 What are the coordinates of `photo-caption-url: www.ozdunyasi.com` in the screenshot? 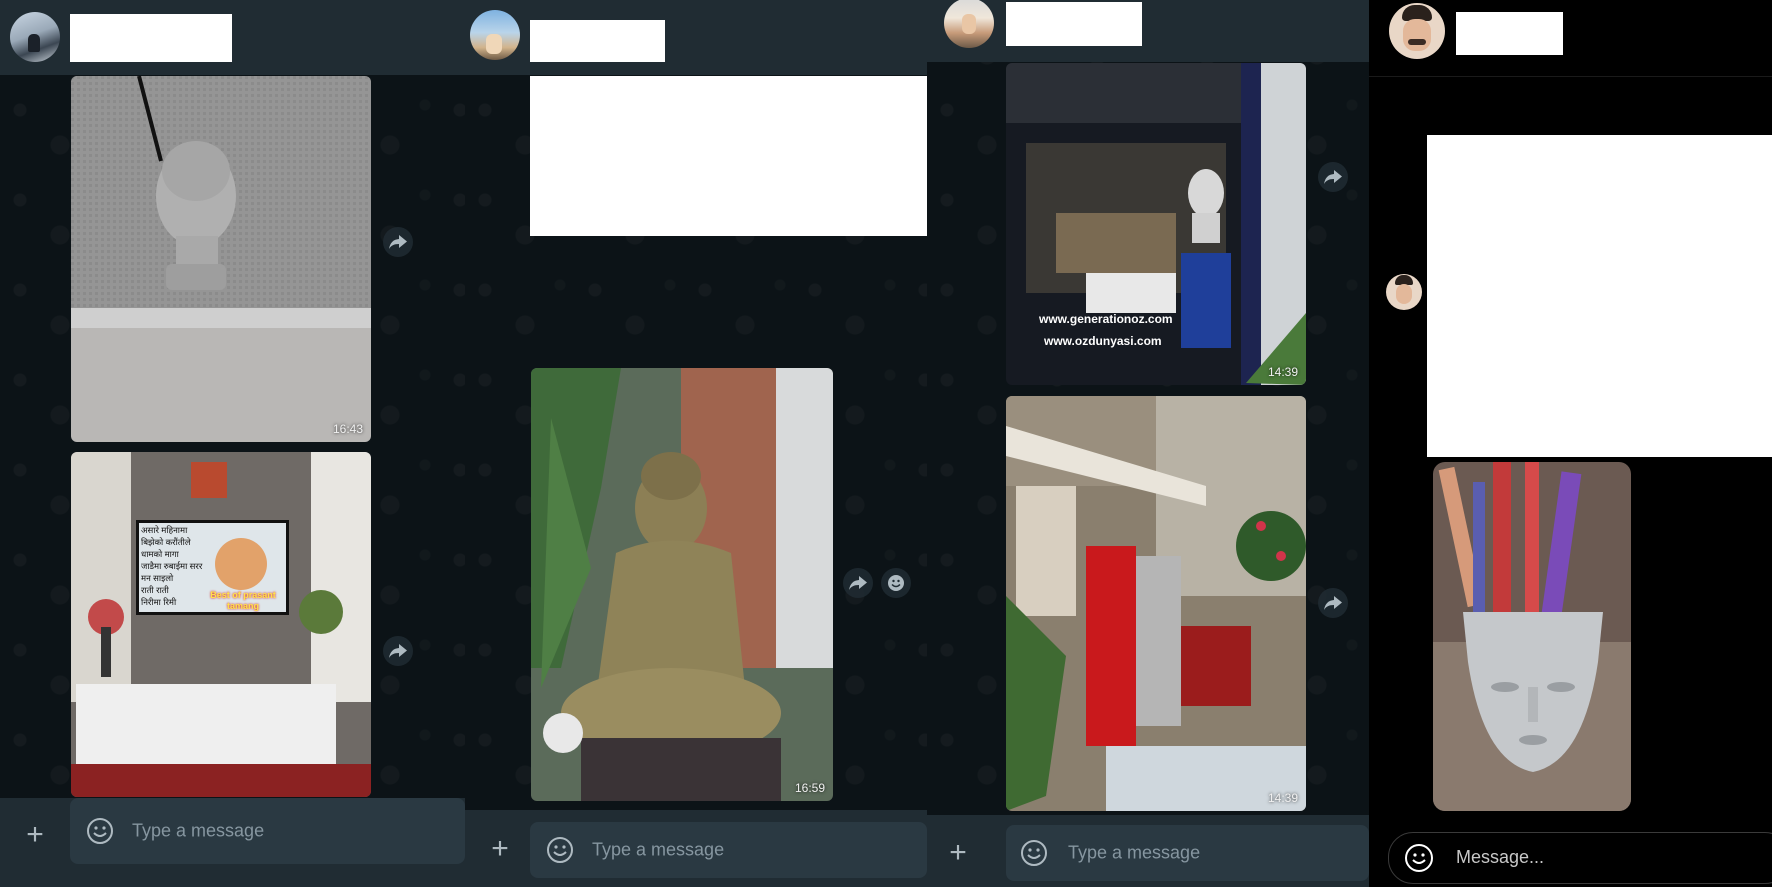 It's located at (1103, 341).